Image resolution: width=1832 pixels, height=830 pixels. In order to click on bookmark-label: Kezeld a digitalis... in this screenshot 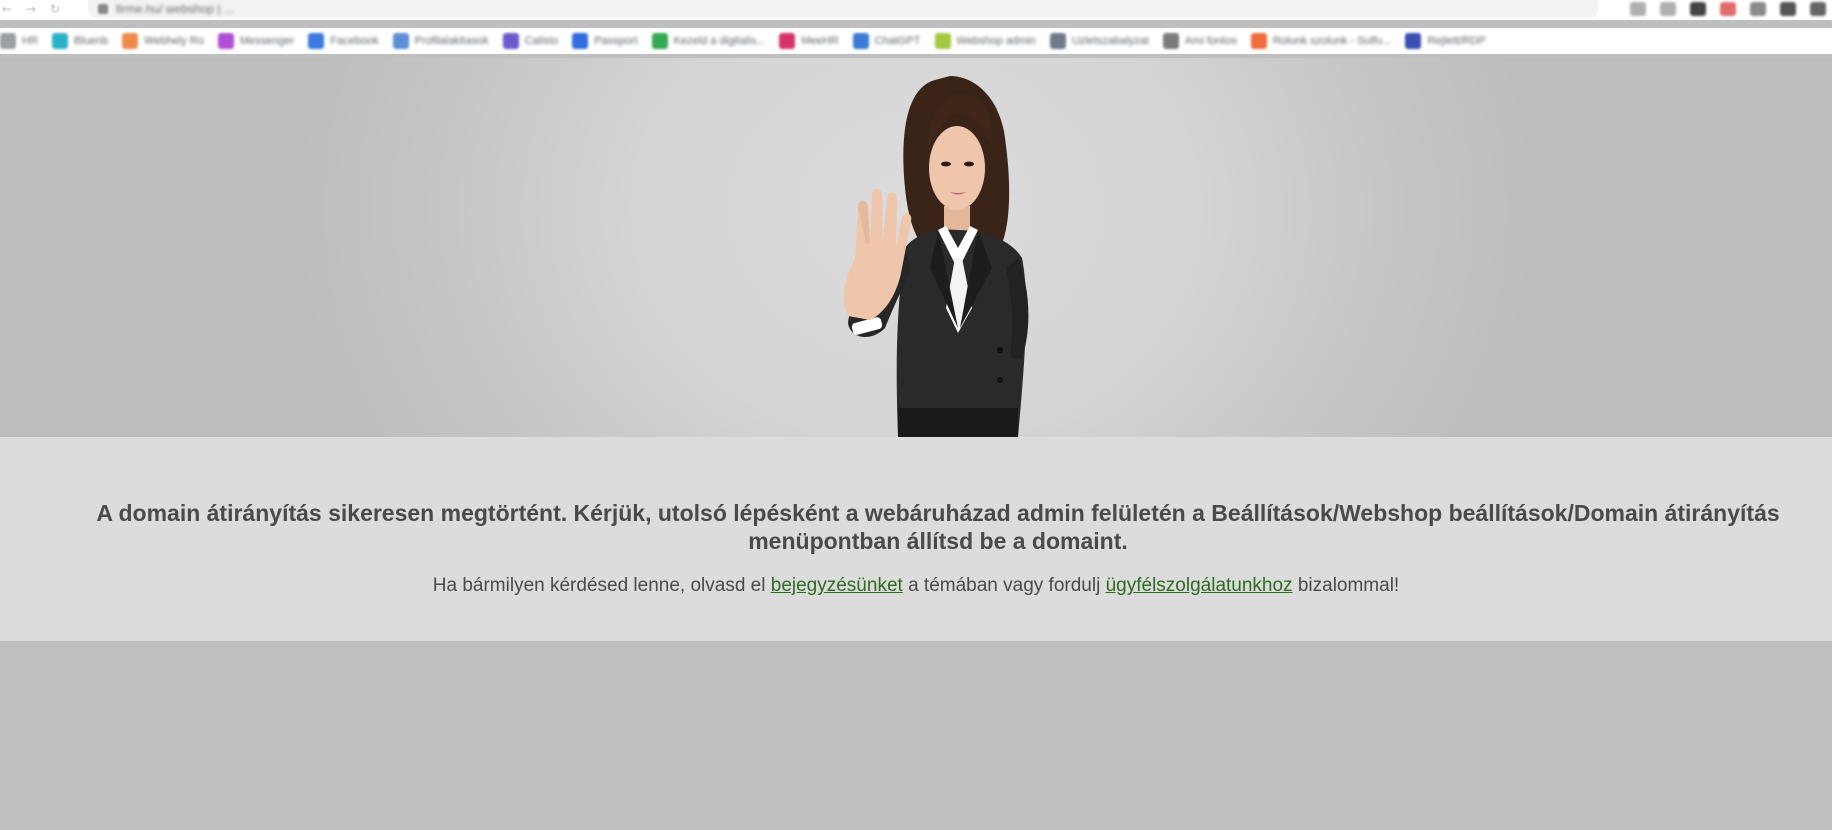, I will do `click(719, 41)`.